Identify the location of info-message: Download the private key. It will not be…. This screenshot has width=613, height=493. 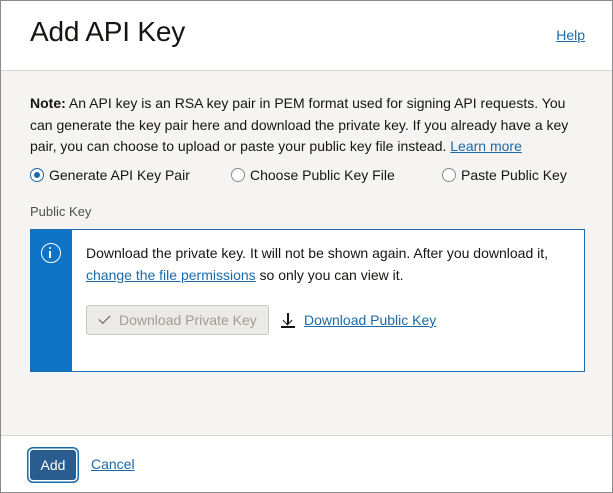
(326, 264).